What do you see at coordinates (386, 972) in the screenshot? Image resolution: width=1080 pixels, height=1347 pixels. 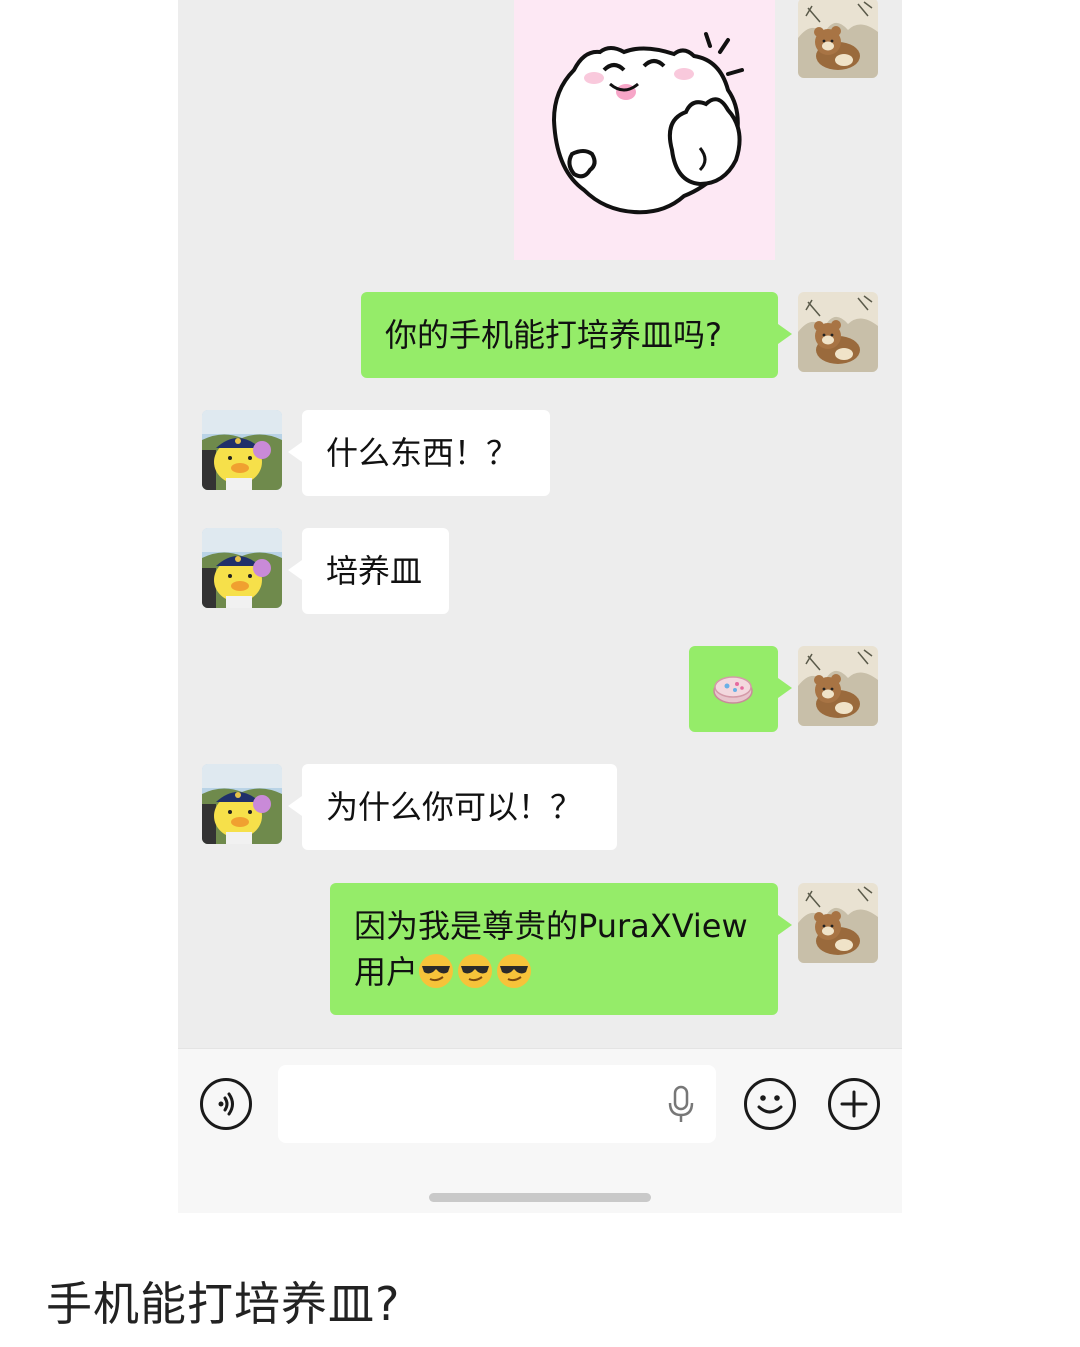 I see `message-text: 用户` at bounding box center [386, 972].